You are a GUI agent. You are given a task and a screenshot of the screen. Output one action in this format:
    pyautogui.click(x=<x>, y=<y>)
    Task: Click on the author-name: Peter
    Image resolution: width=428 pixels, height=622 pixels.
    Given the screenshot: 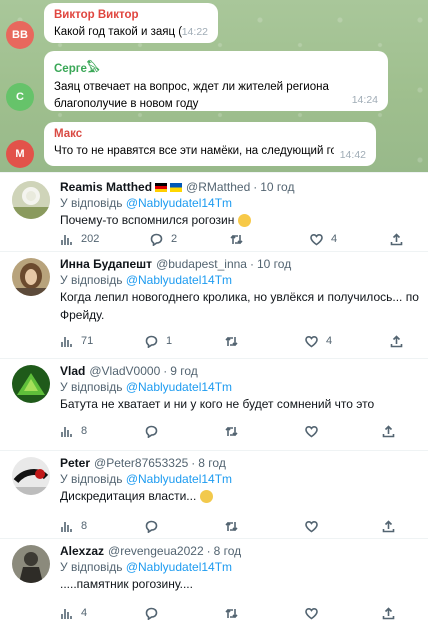 What is the action you would take?
    pyautogui.click(x=75, y=463)
    